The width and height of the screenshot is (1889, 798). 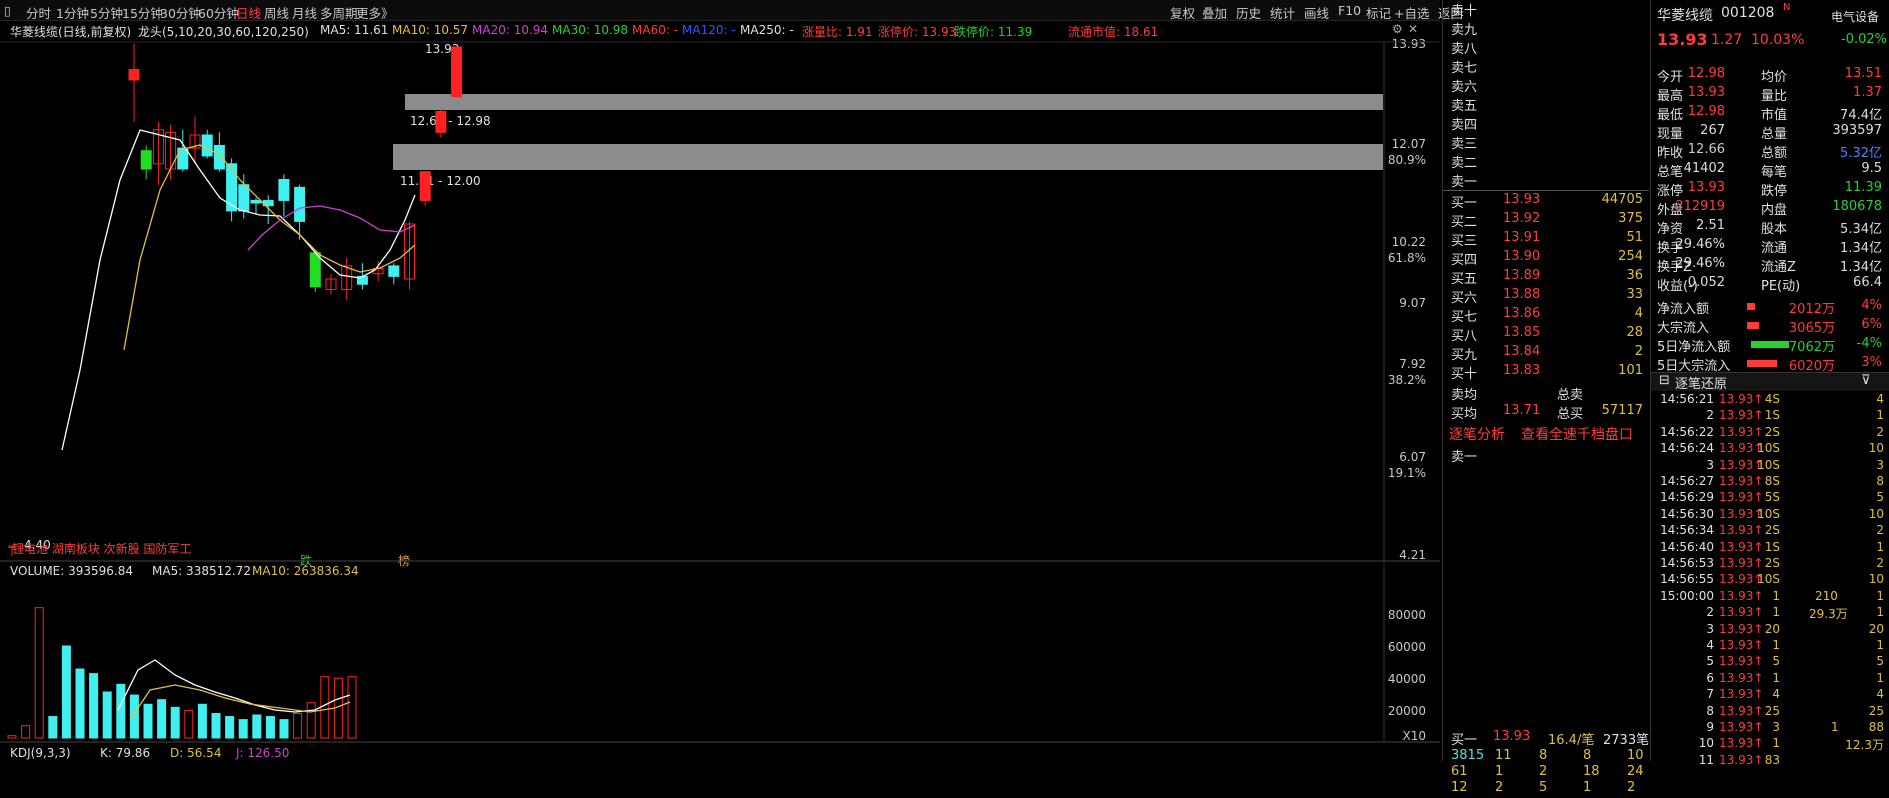 What do you see at coordinates (1670, 96) in the screenshot?
I see `stat-label: 最高` at bounding box center [1670, 96].